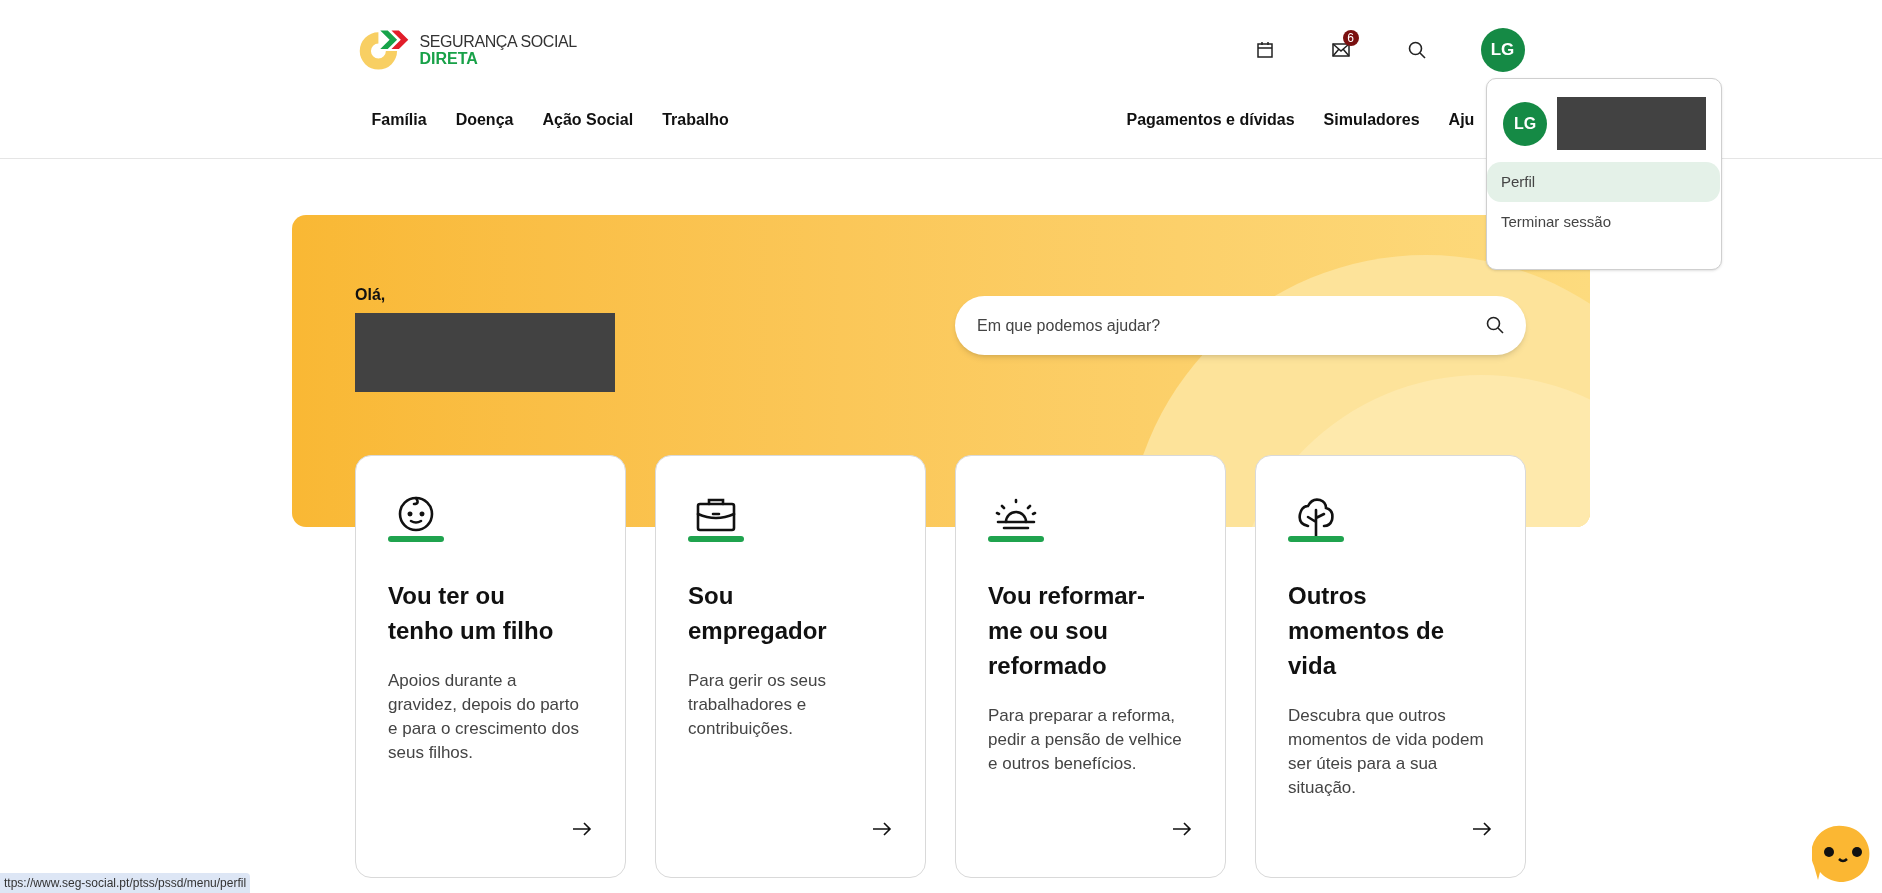  Describe the element at coordinates (471, 613) in the screenshot. I see `card-title: Vou ter ou tenho um filho` at that location.